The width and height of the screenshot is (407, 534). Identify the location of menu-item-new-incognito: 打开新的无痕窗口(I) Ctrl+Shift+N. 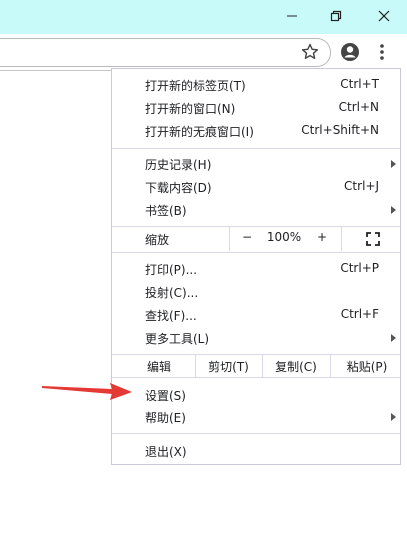
(256, 131).